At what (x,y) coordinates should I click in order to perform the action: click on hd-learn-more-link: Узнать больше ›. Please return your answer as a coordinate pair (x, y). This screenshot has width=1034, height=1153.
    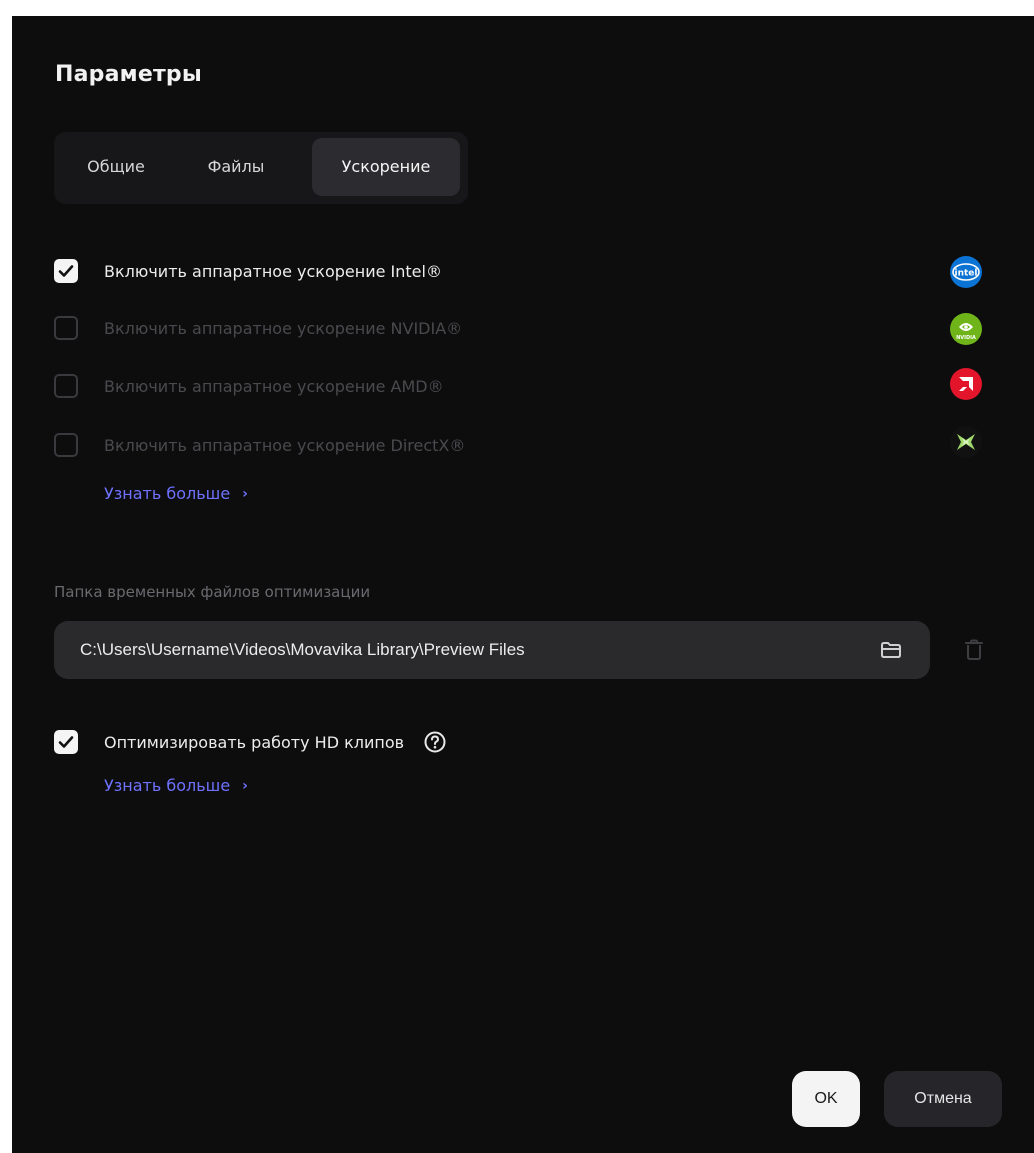
    Looking at the image, I should click on (176, 785).